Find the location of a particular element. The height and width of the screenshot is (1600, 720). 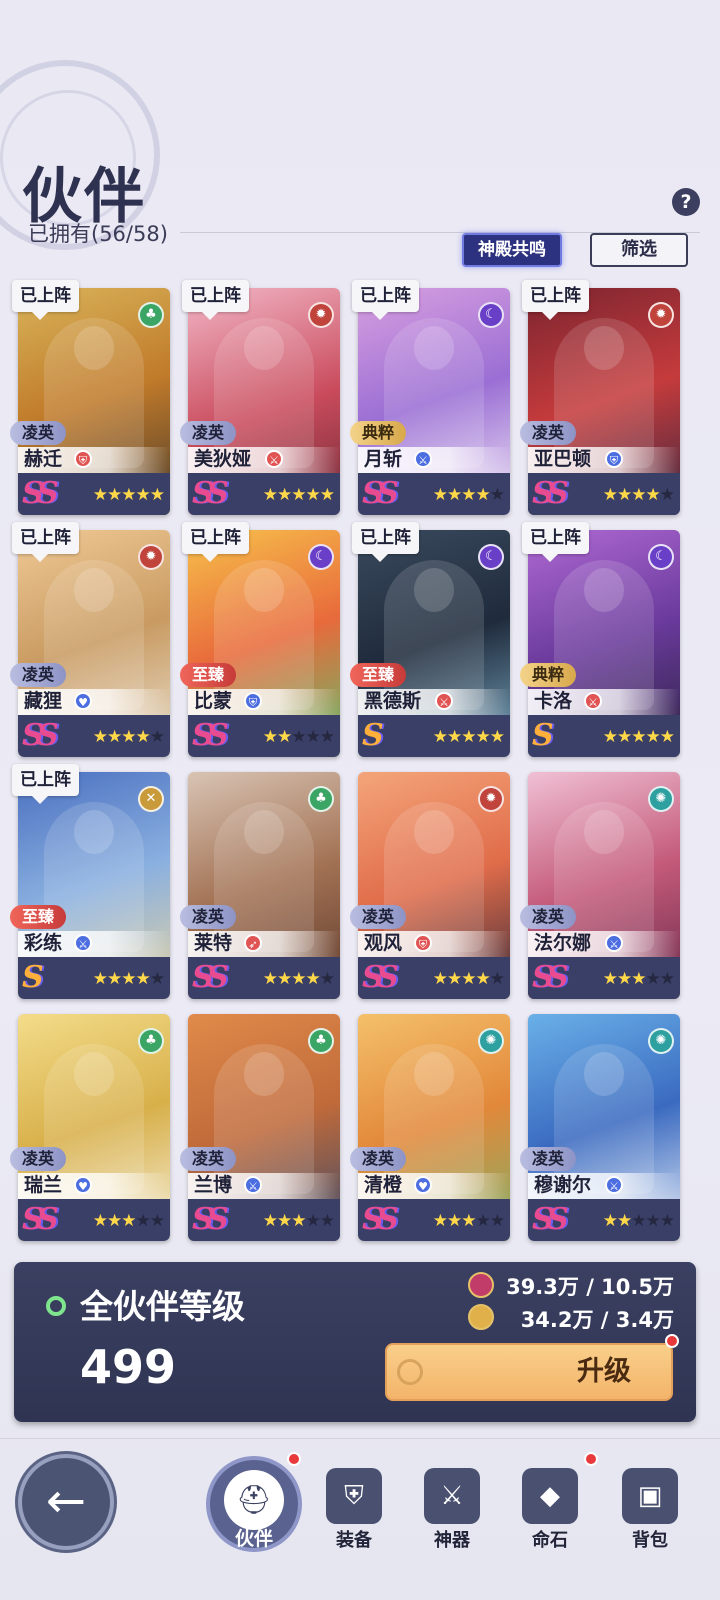

partner-card: SS ★★★★★ 亚巴顿 ⛨ ✹ 凌英 已上阵 is located at coordinates (600, 397).